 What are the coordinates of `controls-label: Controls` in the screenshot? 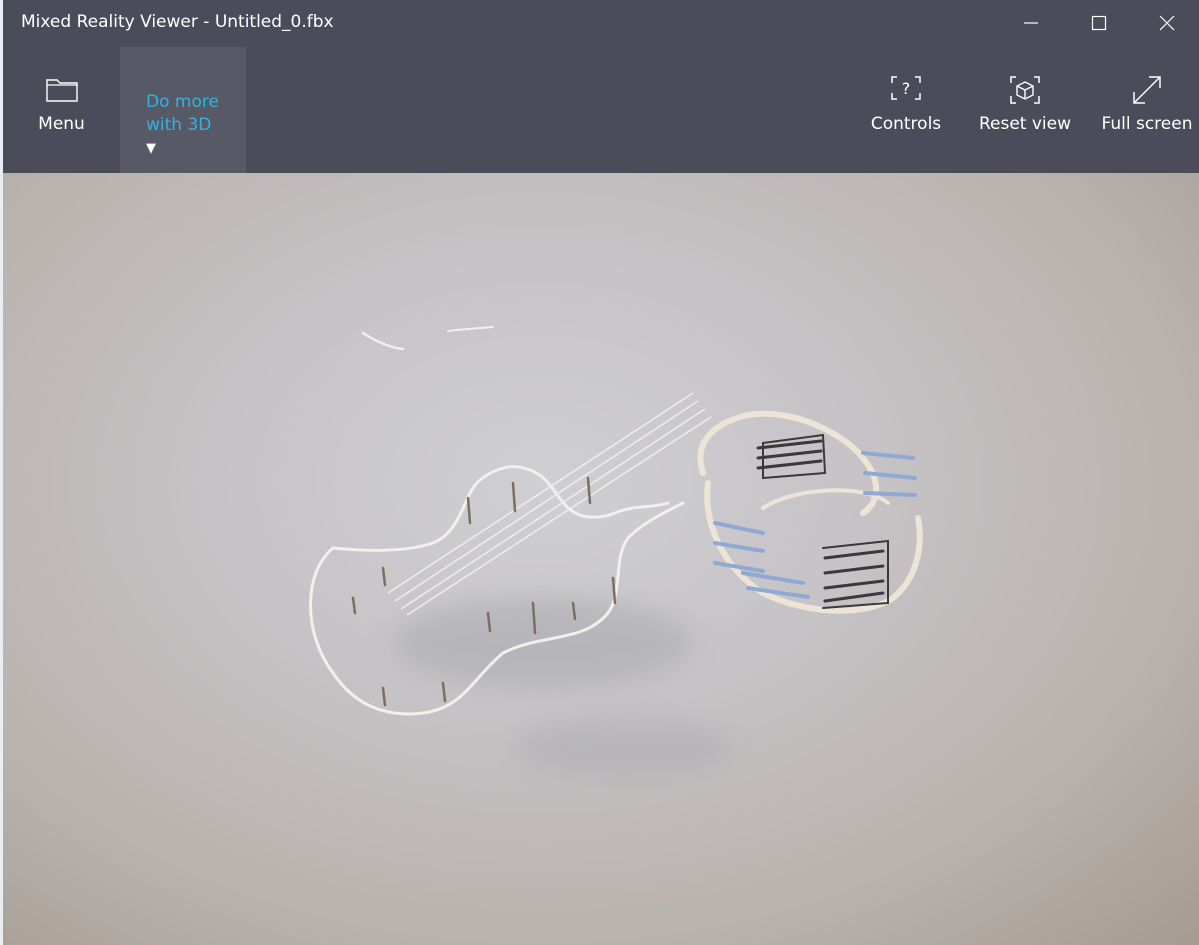 It's located at (906, 124).